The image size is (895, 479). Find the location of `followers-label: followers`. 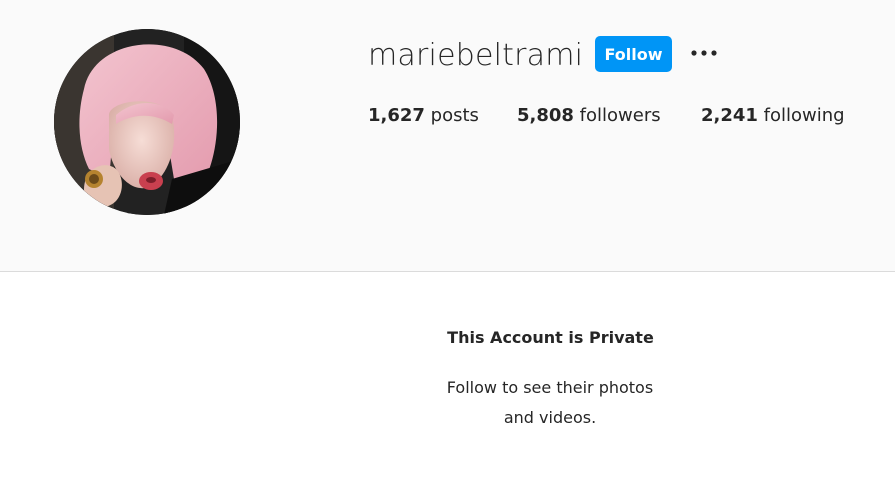

followers-label: followers is located at coordinates (620, 115).